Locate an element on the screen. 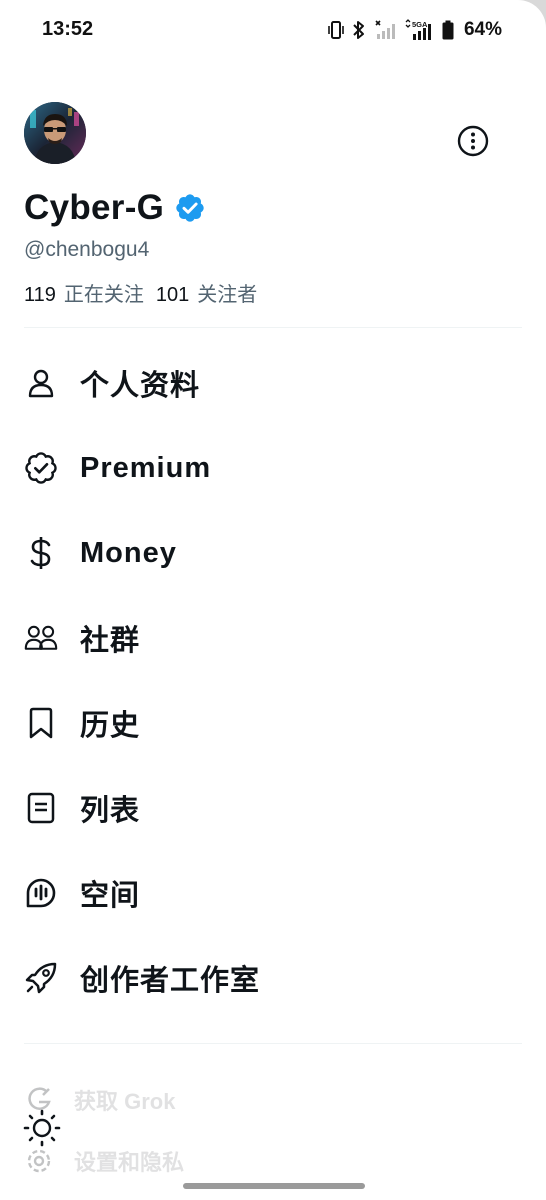  menu-item-label: 空间 is located at coordinates (110, 896).